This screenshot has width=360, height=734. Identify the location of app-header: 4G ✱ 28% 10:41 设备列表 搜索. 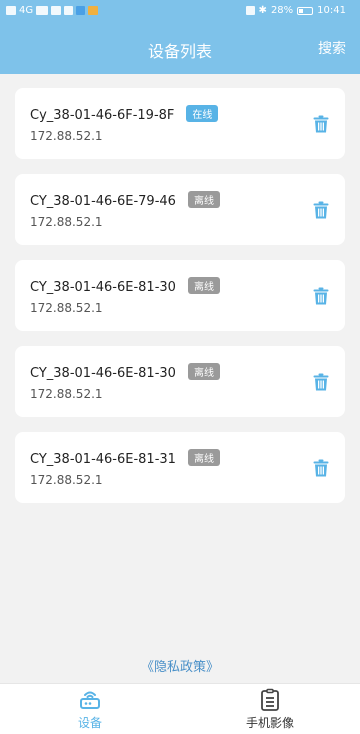
(180, 37).